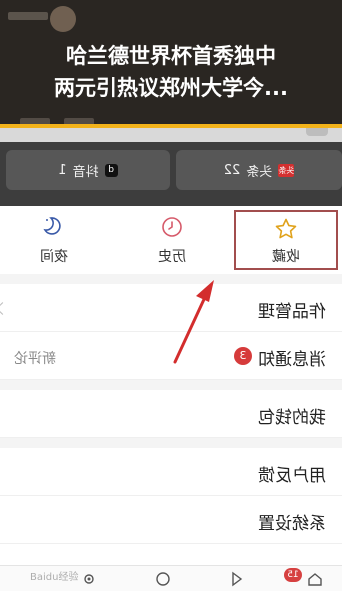 This screenshot has width=342, height=591. What do you see at coordinates (304, 578) in the screenshot?
I see `home-nav-button: 15` at bounding box center [304, 578].